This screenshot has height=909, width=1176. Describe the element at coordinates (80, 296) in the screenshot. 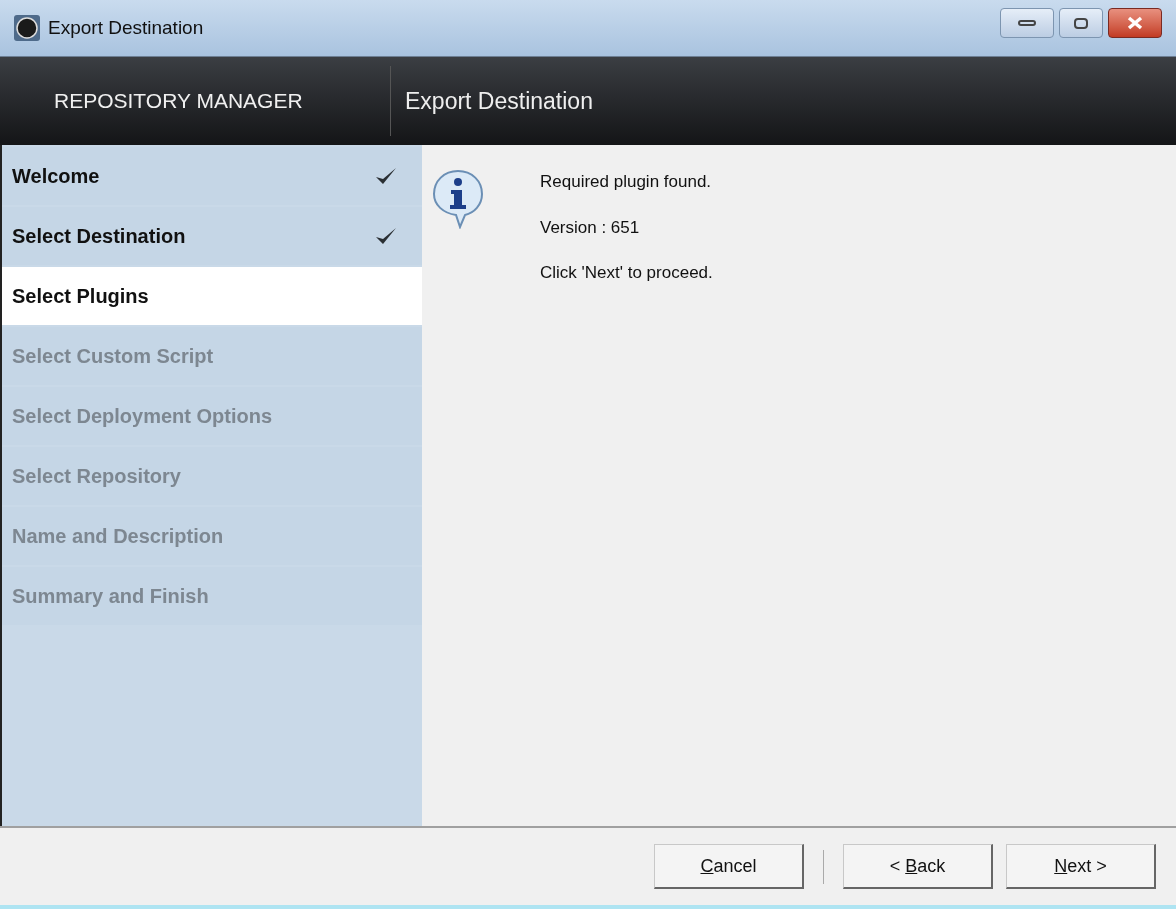

I see `step-label: Select Plugins` at that location.